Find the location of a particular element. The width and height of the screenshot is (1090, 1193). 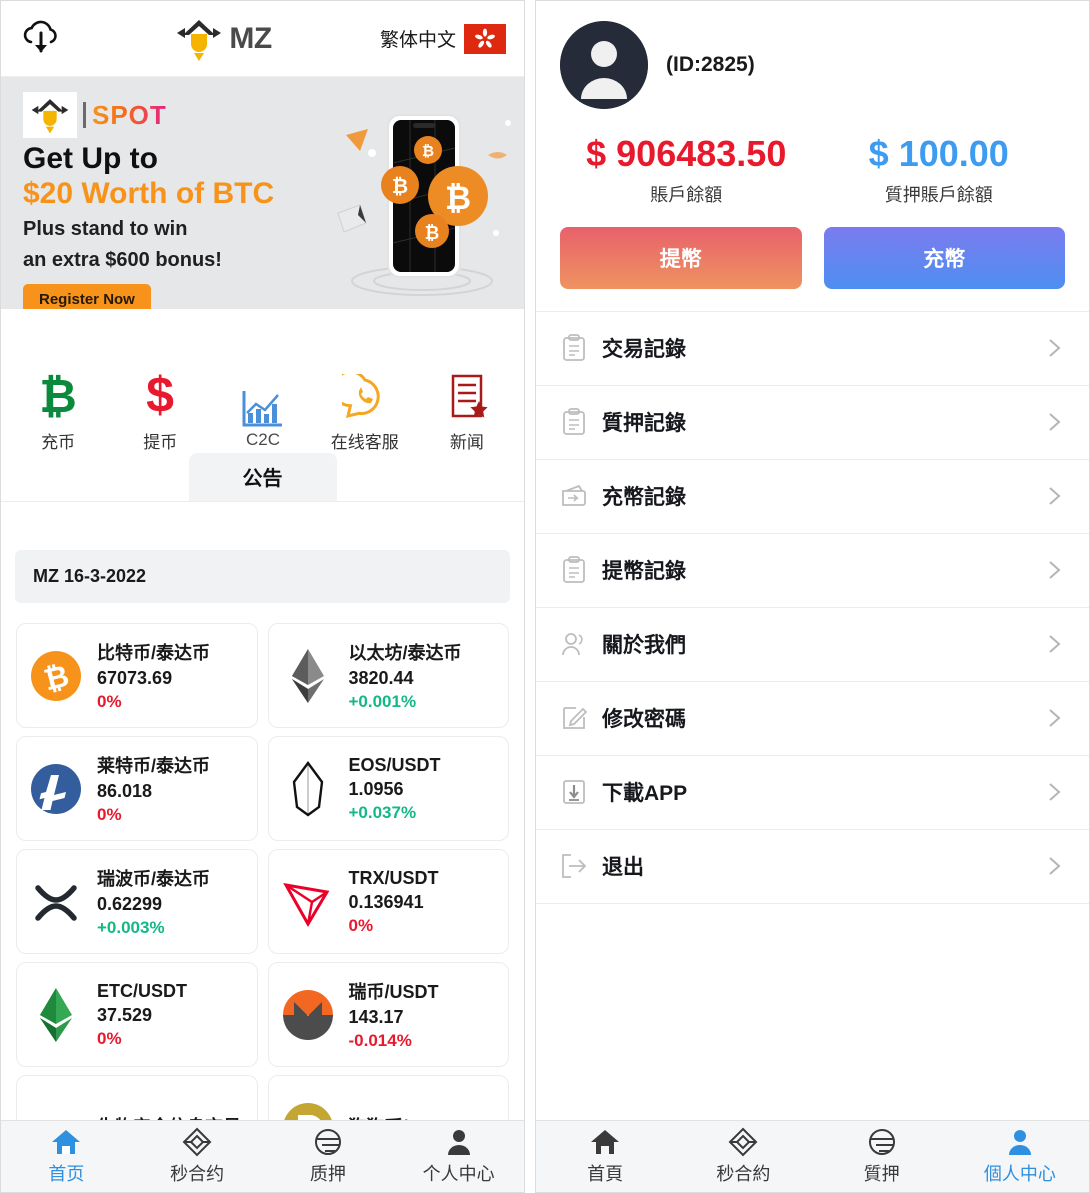

cloud-download-icon is located at coordinates (42, 39).